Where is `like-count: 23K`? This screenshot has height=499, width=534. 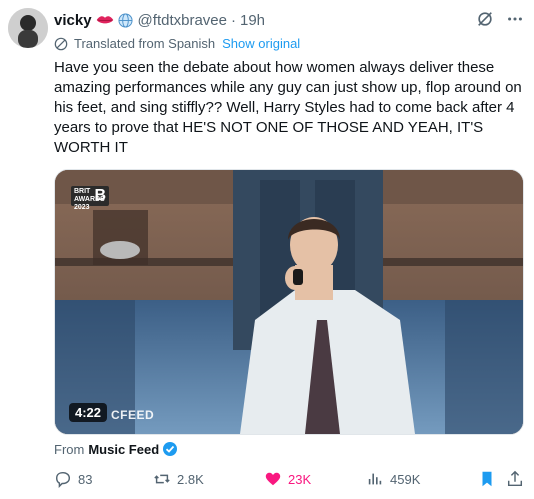
like-count: 23K is located at coordinates (300, 479).